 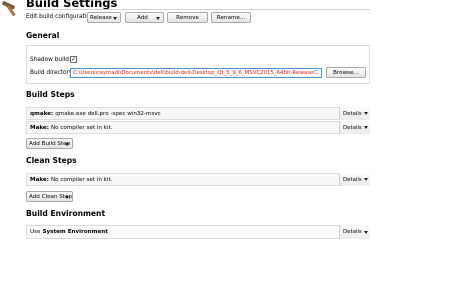 I want to click on remove-config-button: Remove, so click(x=187, y=17).